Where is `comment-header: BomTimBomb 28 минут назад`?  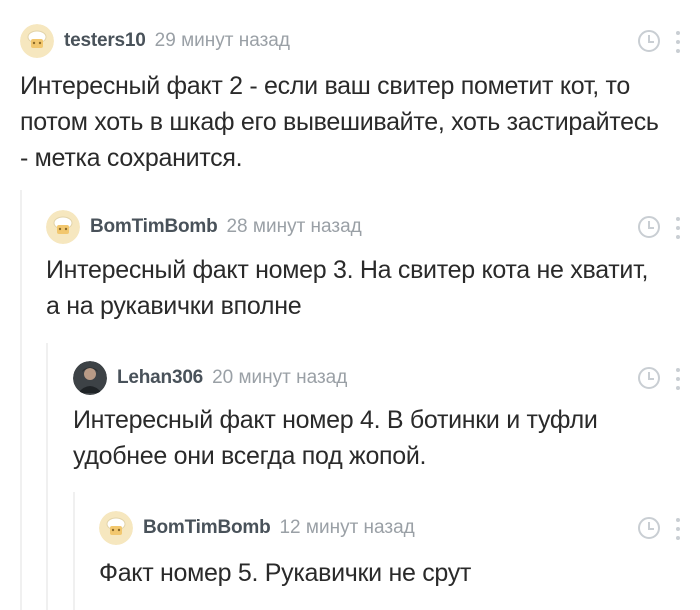
comment-header: BomTimBomb 28 минут назад is located at coordinates (204, 227).